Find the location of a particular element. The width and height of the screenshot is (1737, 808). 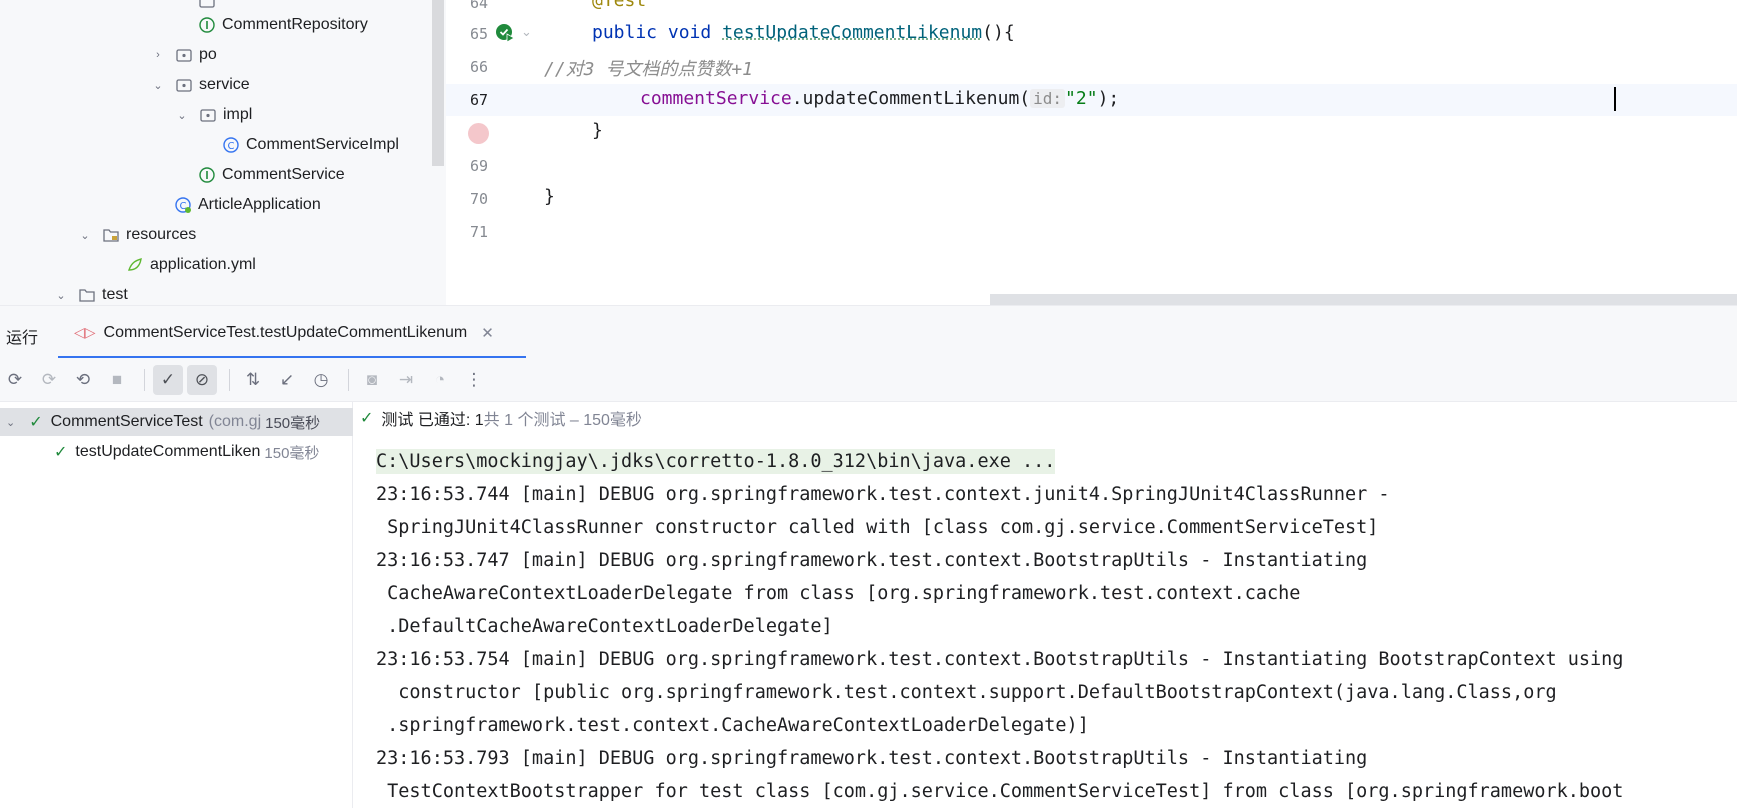

tree-item-label: test is located at coordinates (115, 294).